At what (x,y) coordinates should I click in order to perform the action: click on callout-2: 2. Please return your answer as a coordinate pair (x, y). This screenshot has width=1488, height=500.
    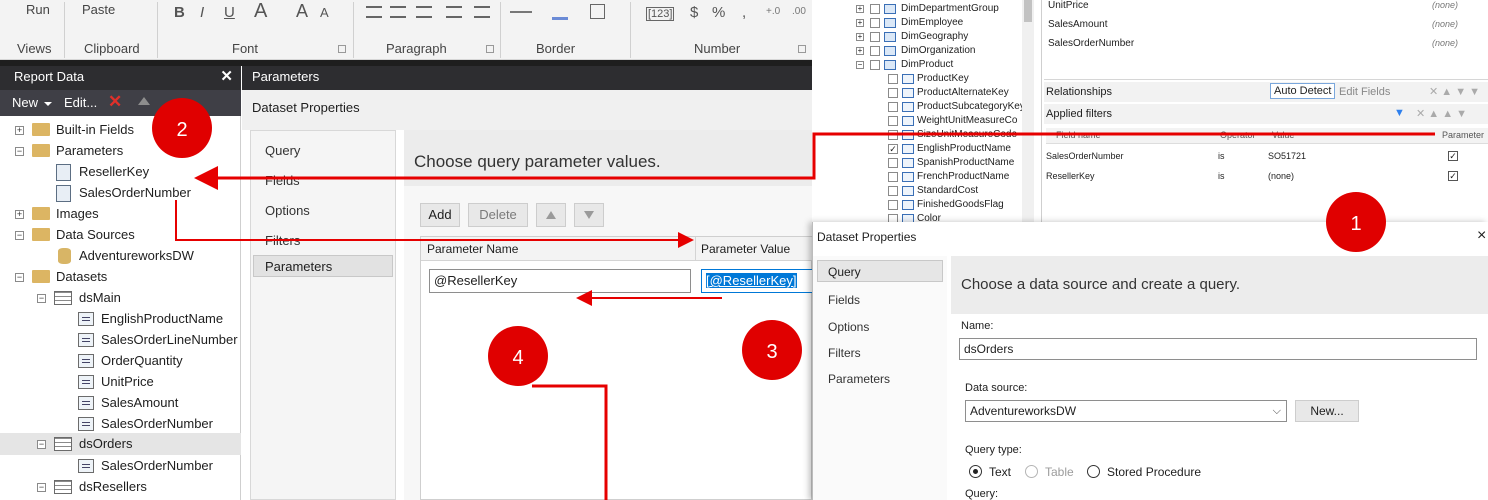
    Looking at the image, I should click on (182, 128).